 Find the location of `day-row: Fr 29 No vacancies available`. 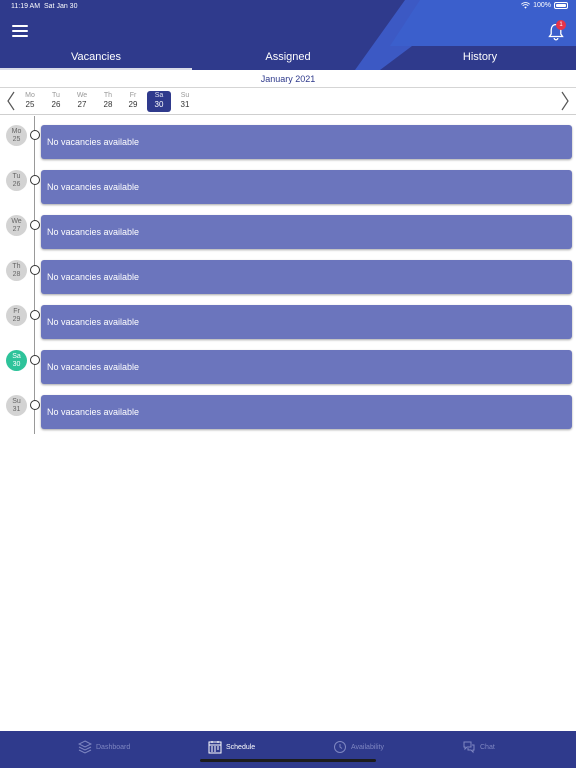

day-row: Fr 29 No vacancies available is located at coordinates (288, 323).